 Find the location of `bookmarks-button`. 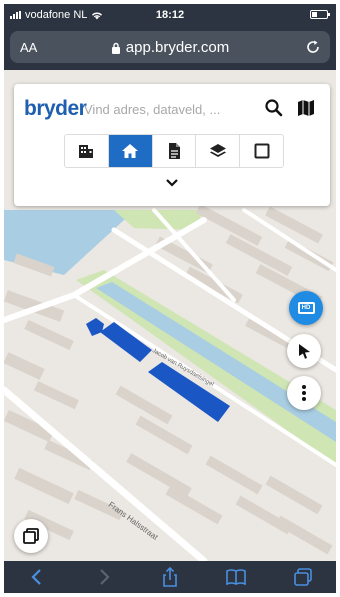

bookmarks-button is located at coordinates (236, 577).